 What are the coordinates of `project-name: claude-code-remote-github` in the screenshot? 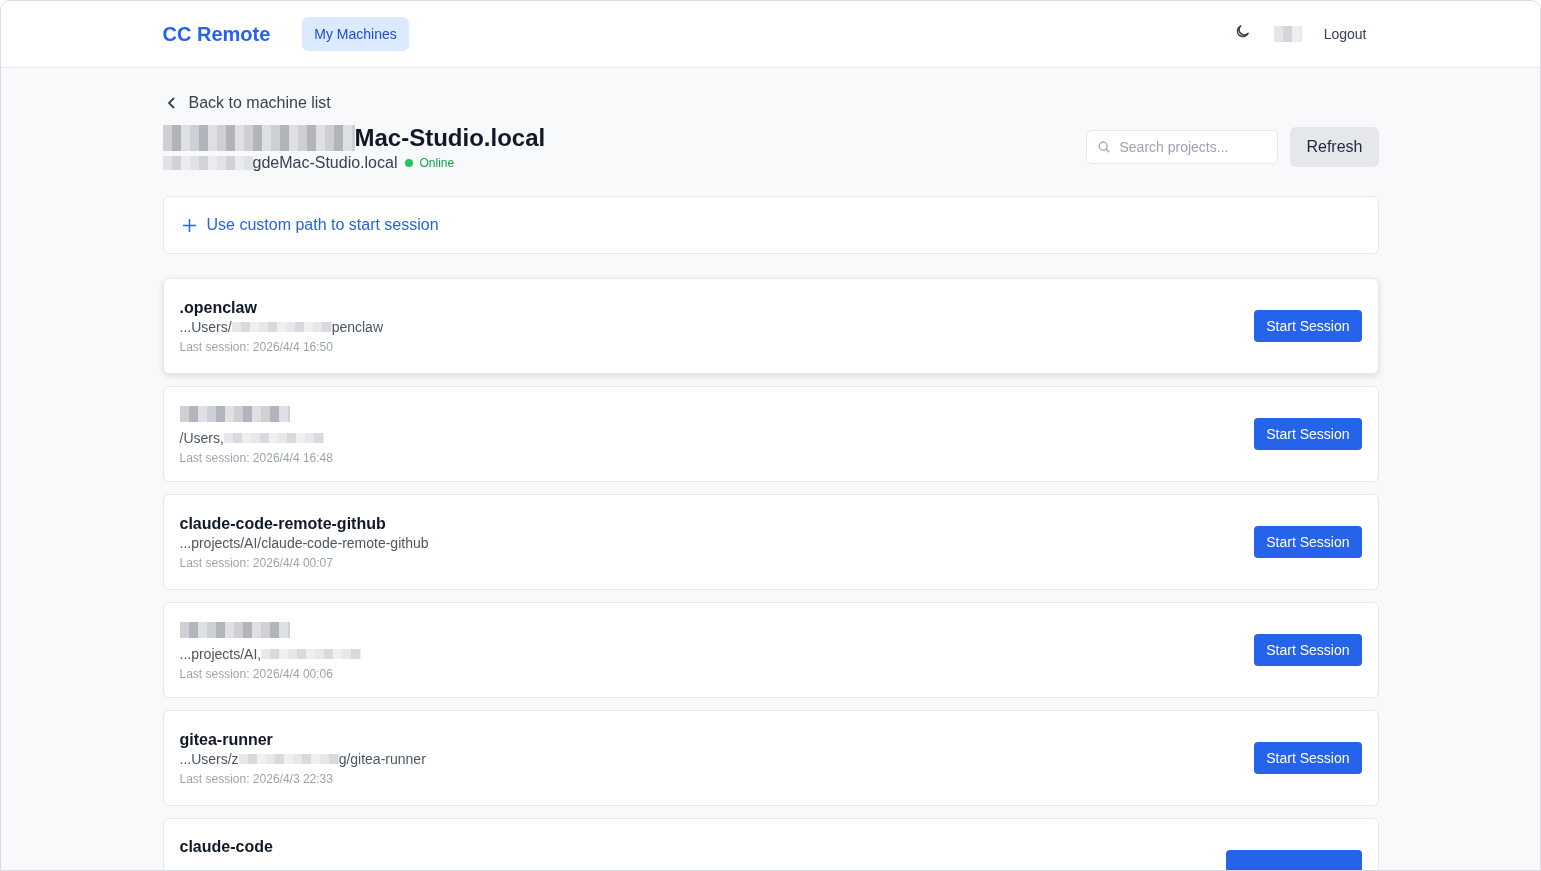 It's located at (282, 523).